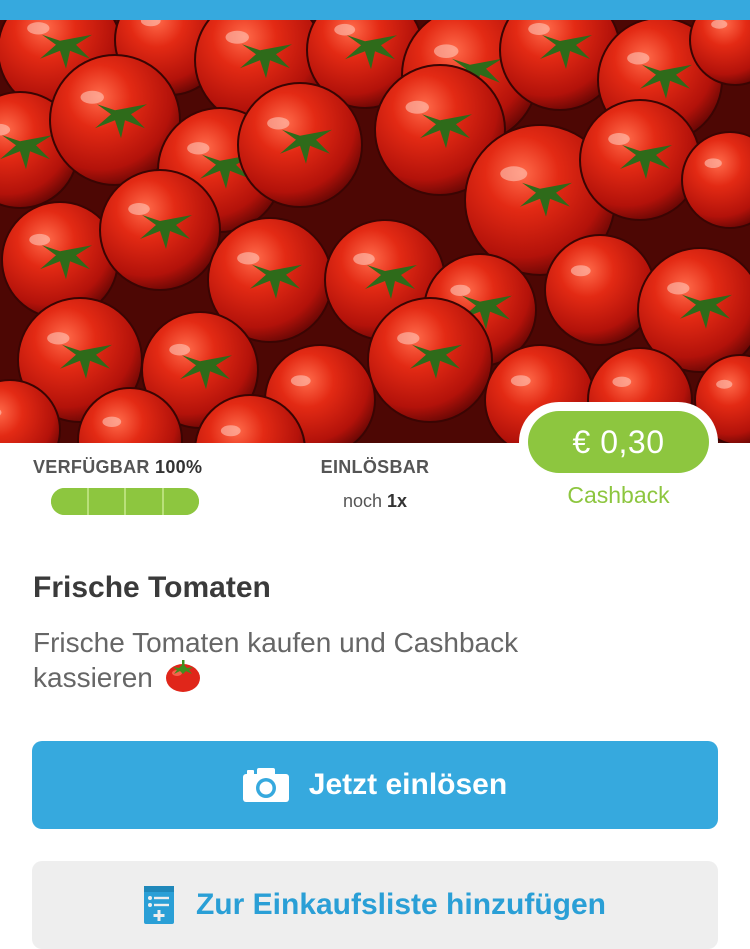 The height and width of the screenshot is (949, 750). I want to click on redeemable-remaining: noch 1x, so click(375, 501).